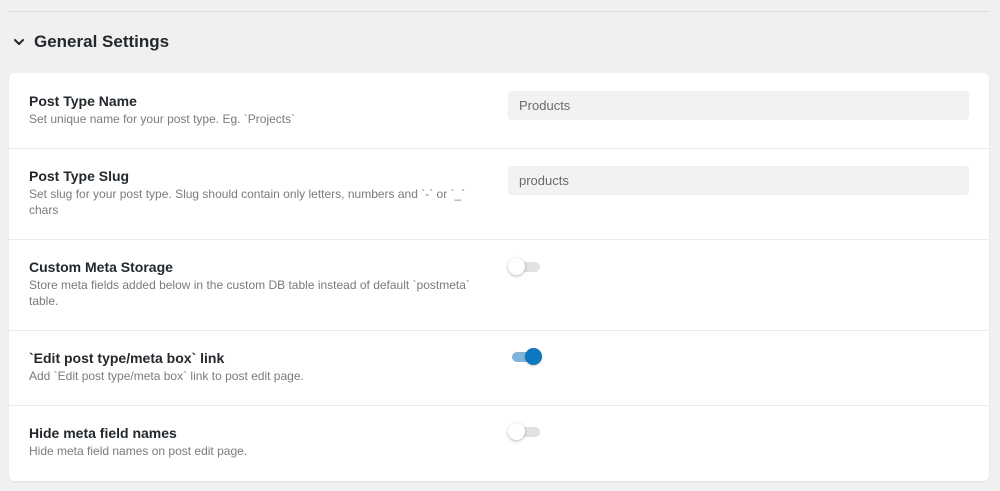 The image size is (1000, 491). Describe the element at coordinates (526, 266) in the screenshot. I see `custom-meta-storage-toggle` at that location.